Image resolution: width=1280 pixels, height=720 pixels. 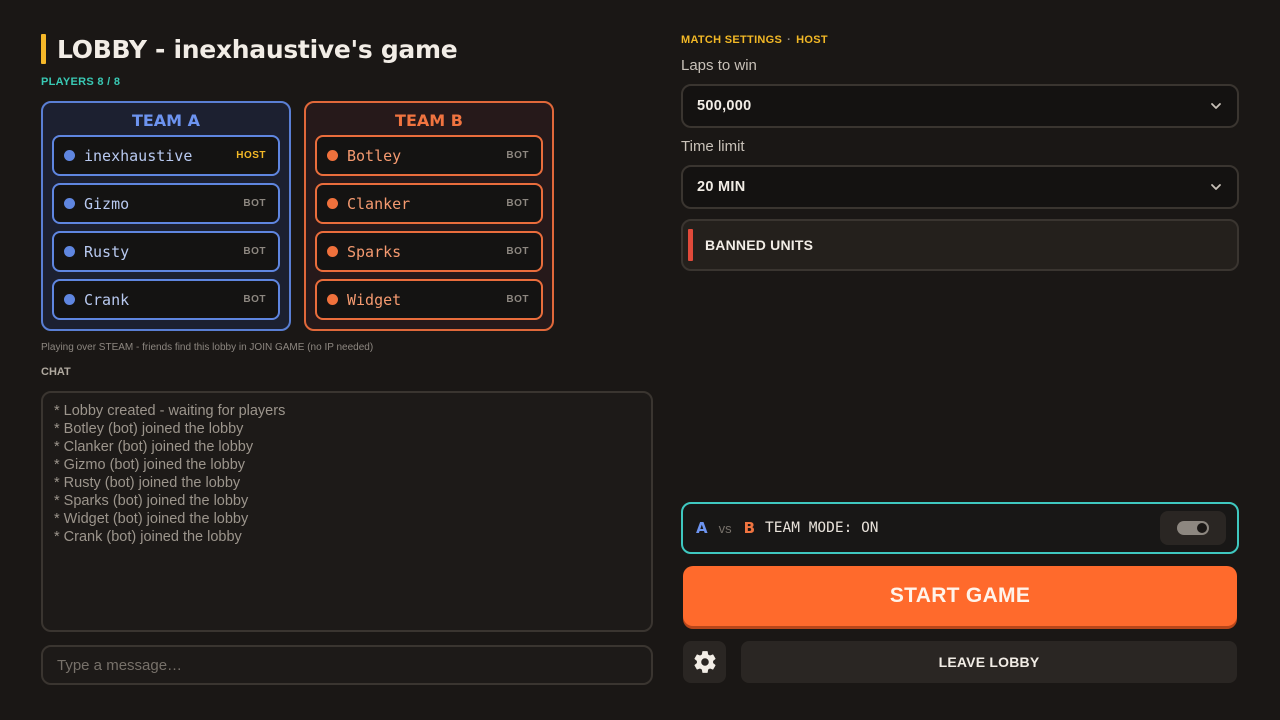 I want to click on chat-message: * Gizmo (bot) joined the lobby, so click(x=150, y=465).